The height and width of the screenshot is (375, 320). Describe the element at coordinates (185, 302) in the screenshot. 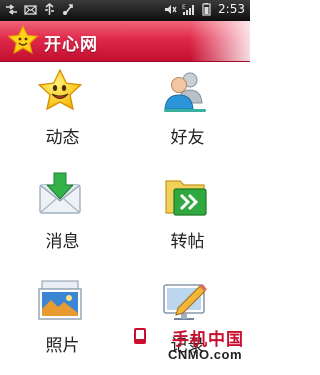

I see `record-pencil-icon` at that location.